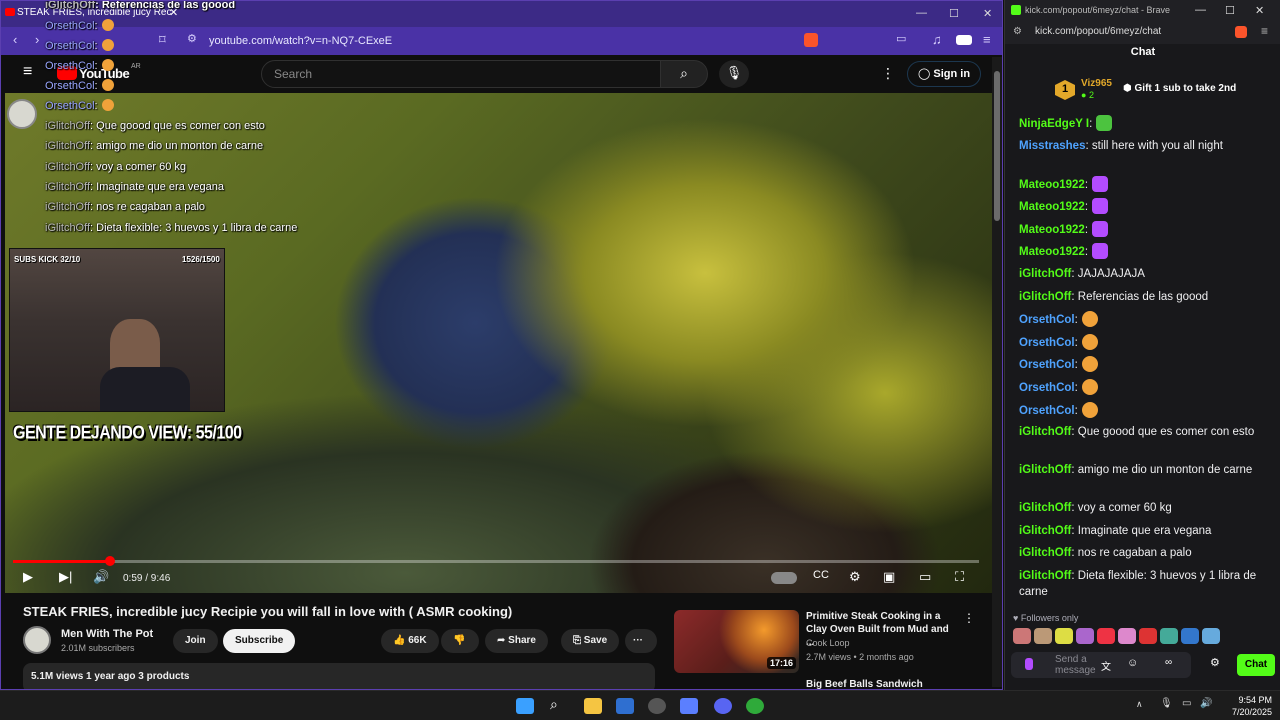 This screenshot has height=720, width=1280. I want to click on page-scrollbar, so click(997, 372).